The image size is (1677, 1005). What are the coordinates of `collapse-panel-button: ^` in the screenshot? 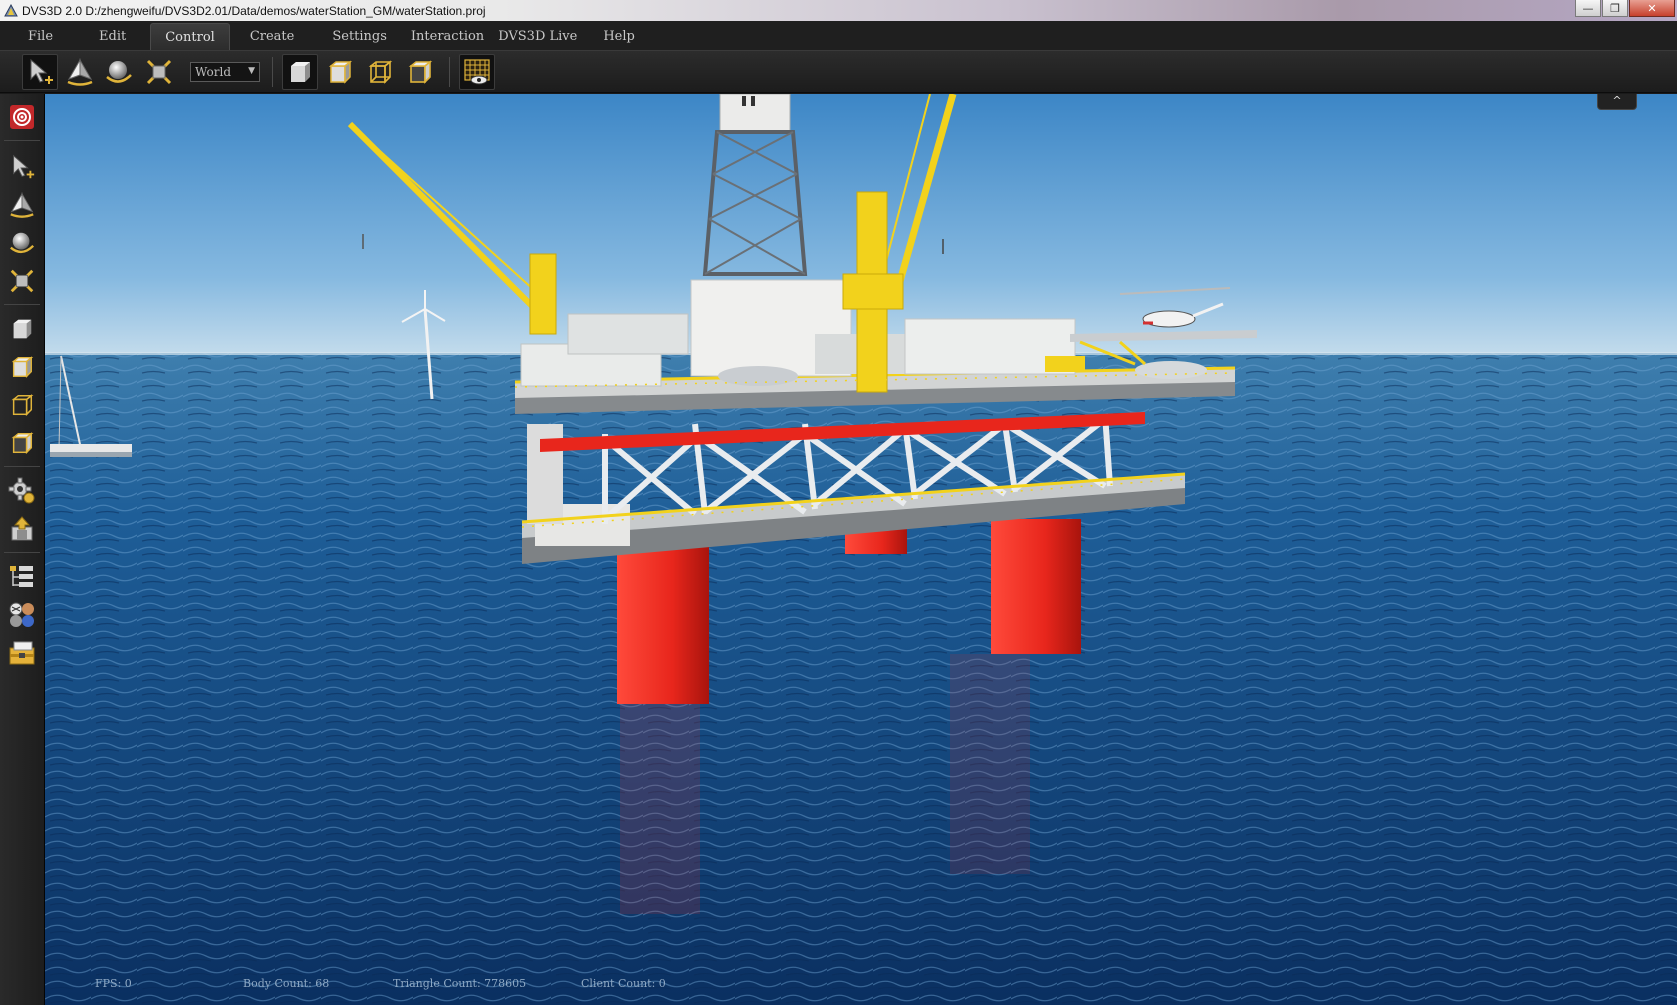 It's located at (1617, 102).